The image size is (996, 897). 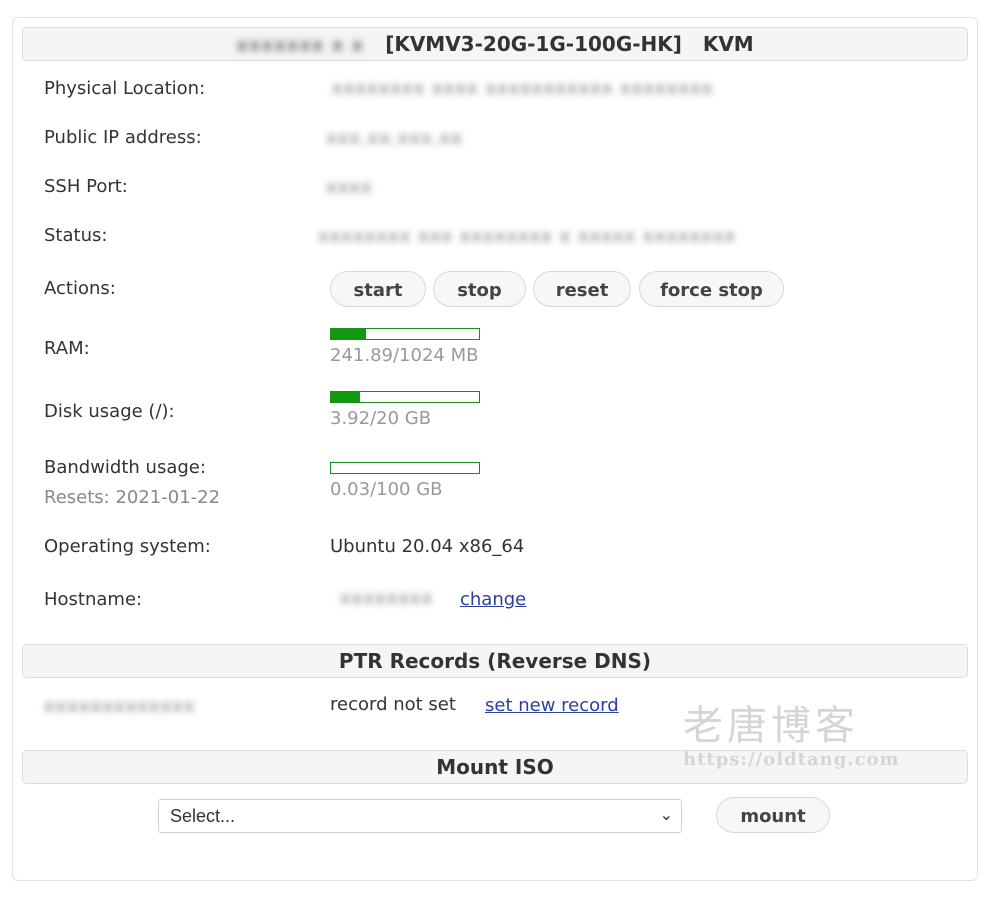 I want to click on bandwidth-resets: Resets: 2021-01-22, so click(x=132, y=497).